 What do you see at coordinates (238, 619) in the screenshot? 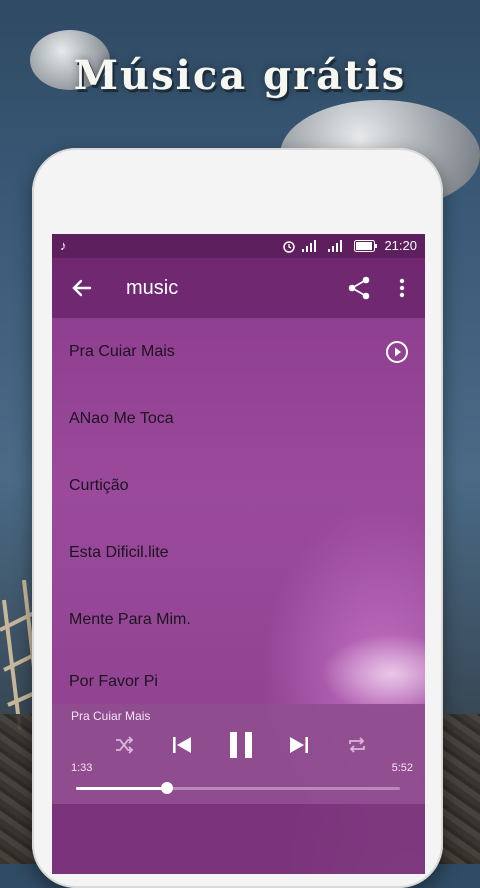
I see `song-item: Mente Para Mim.` at bounding box center [238, 619].